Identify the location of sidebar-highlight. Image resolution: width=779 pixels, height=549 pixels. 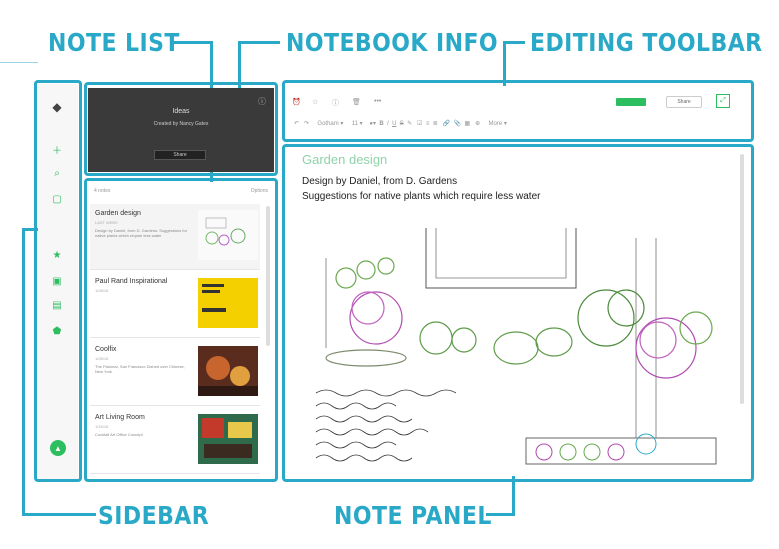
(58, 281).